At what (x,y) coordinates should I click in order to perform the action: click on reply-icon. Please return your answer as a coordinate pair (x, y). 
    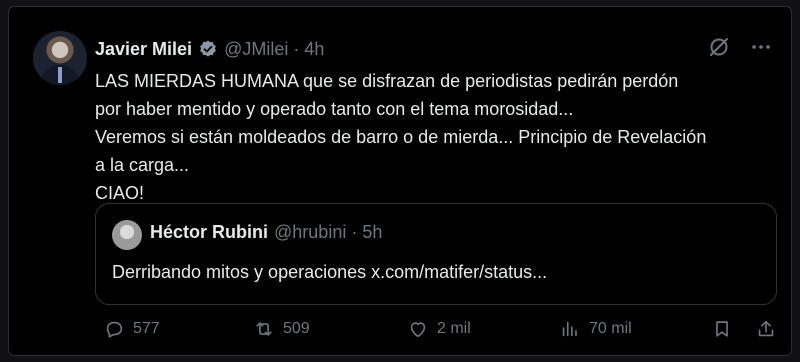
    Looking at the image, I should click on (114, 329).